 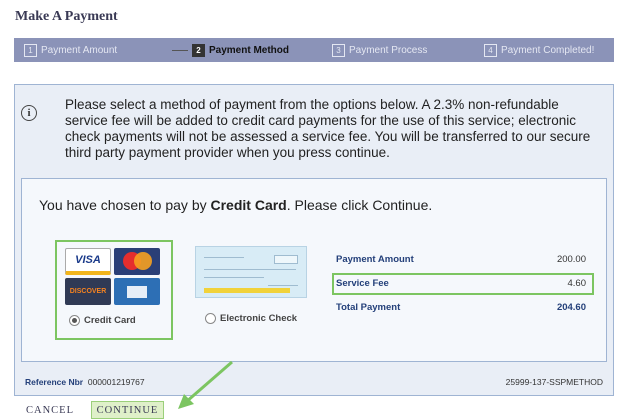 What do you see at coordinates (554, 382) in the screenshot?
I see `page-code: 25999-137-SSPMETHOD` at bounding box center [554, 382].